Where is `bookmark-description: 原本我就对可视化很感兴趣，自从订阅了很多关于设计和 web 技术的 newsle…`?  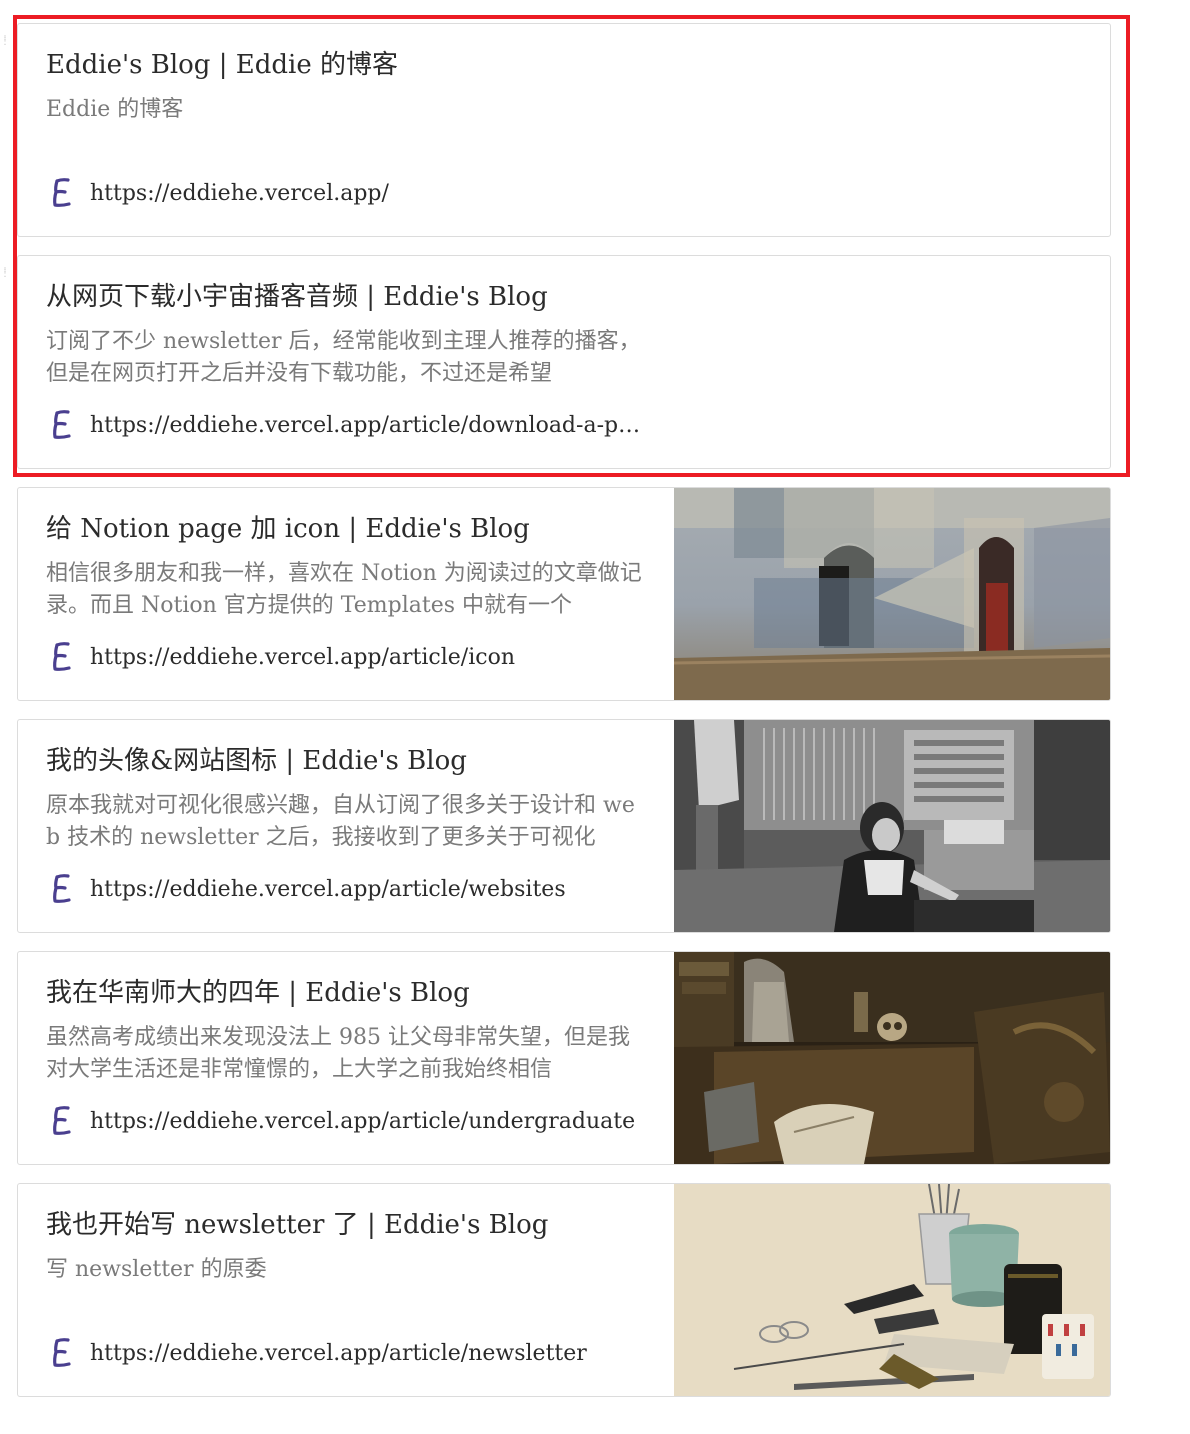 bookmark-description: 原本我就对可视化很感兴趣，自从订阅了很多关于设计和 web 技术的 newsle… is located at coordinates (340, 821).